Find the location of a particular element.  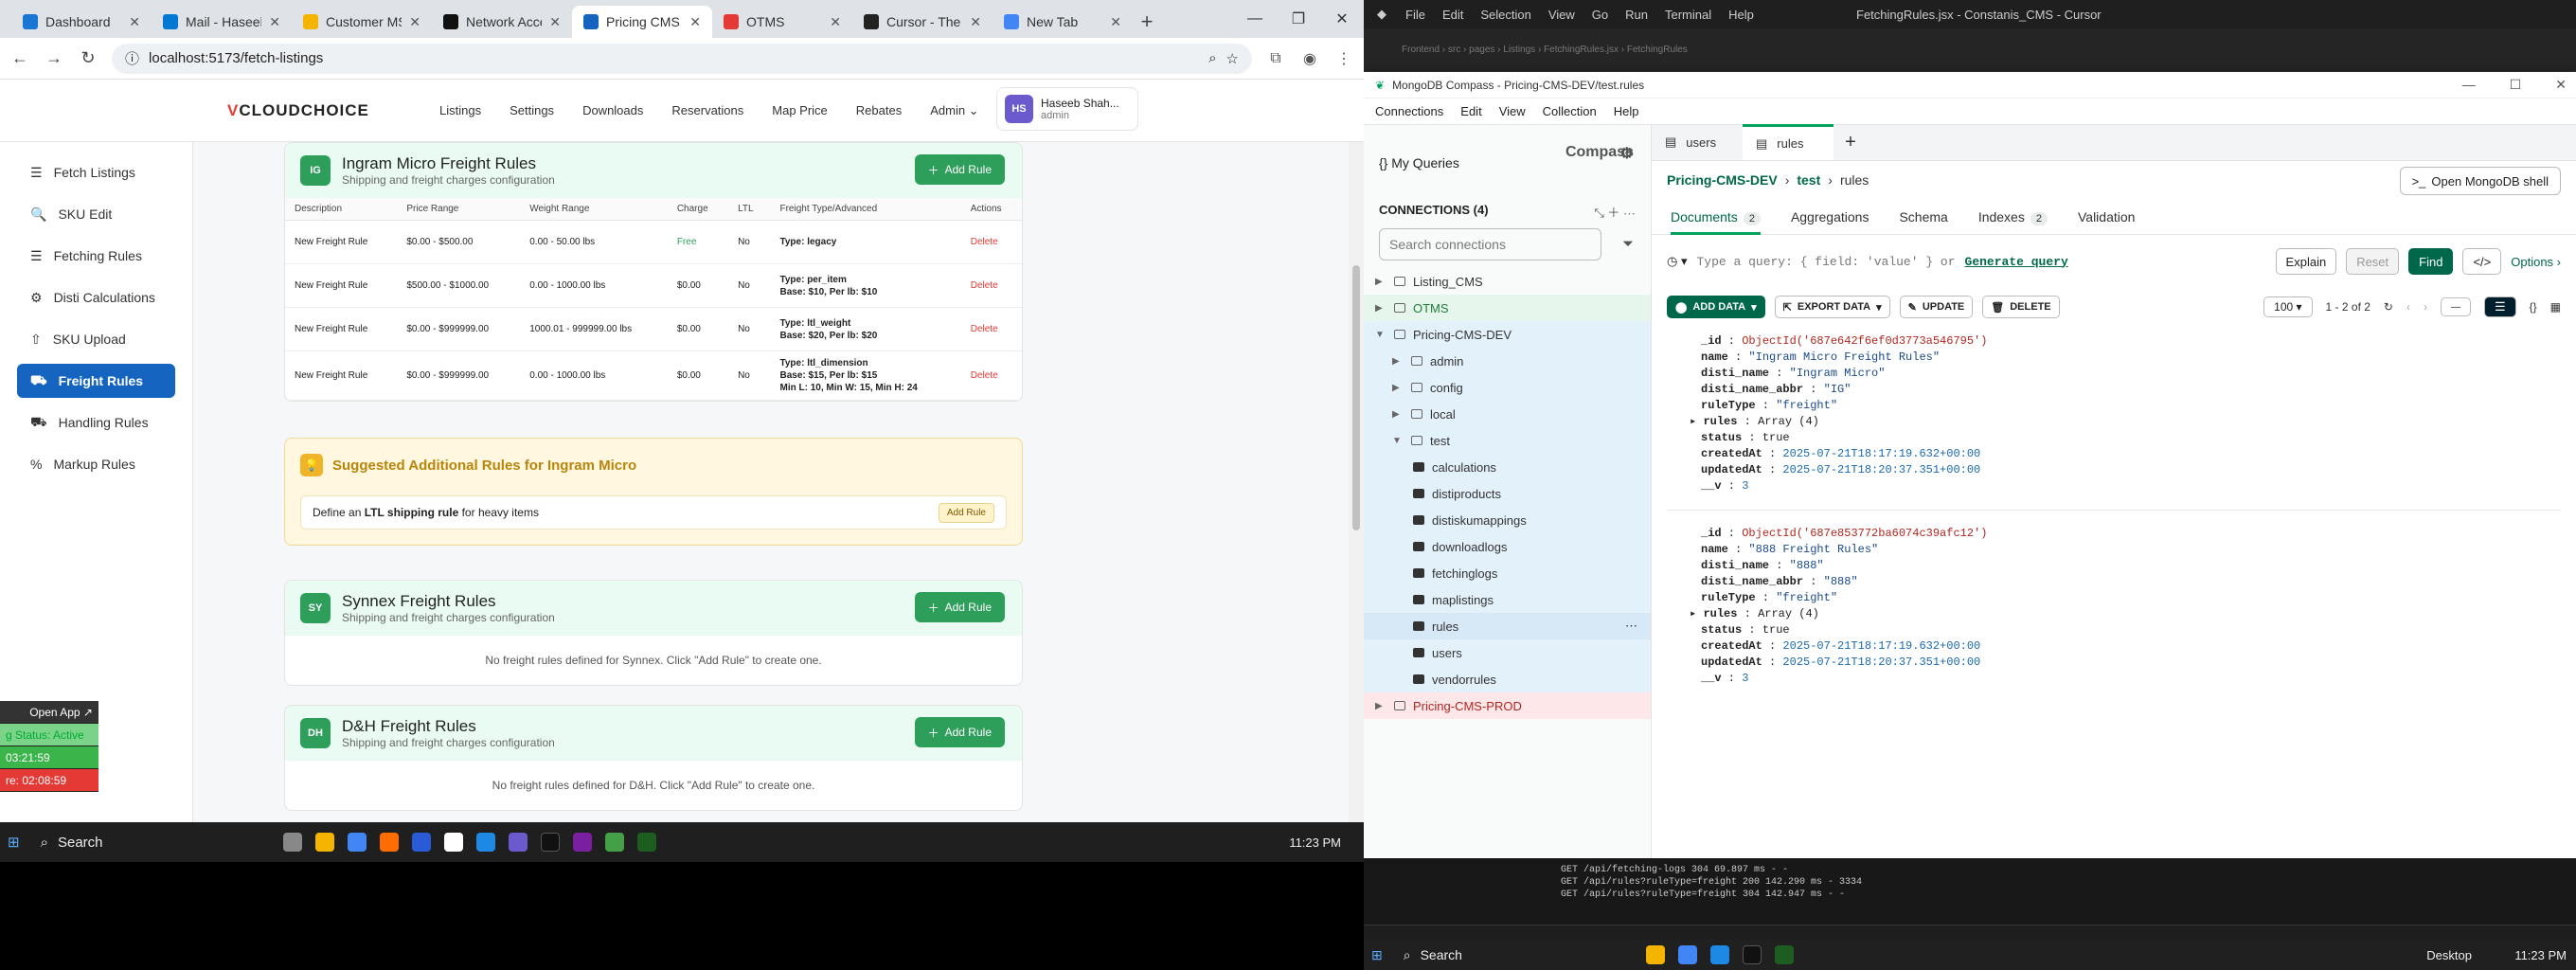

tree-item-distiproducts: distiproducts is located at coordinates (1507, 493).